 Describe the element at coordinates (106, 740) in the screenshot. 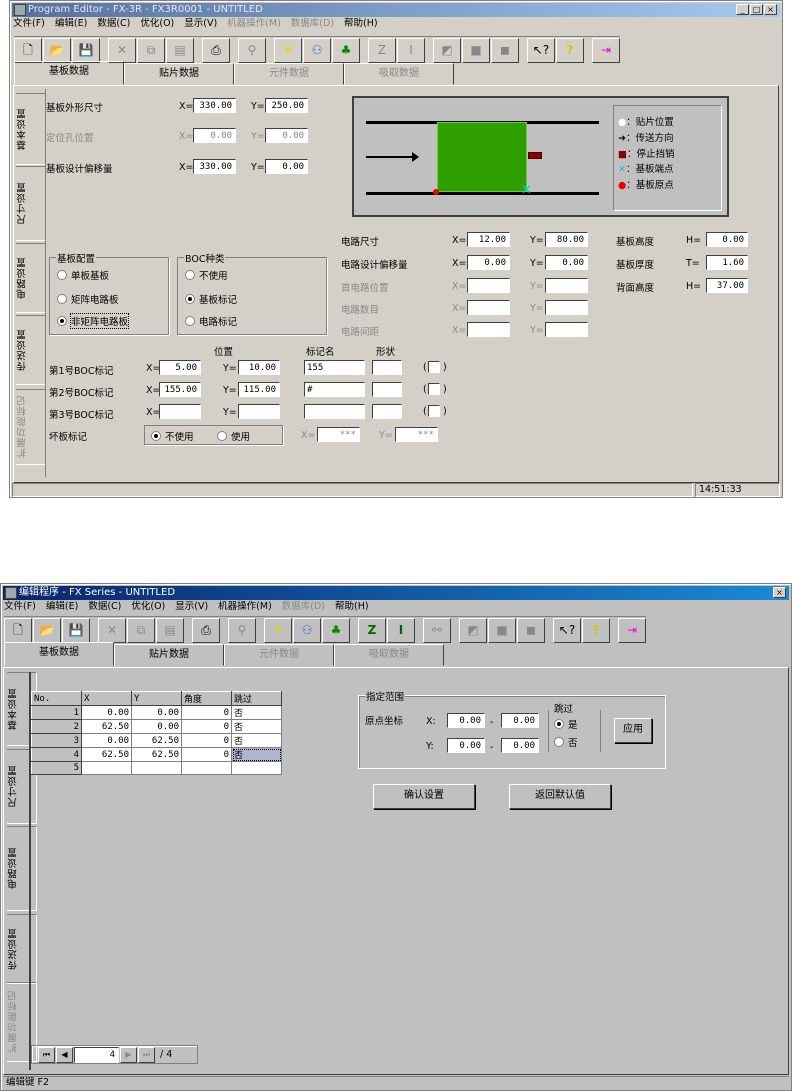

I see `cell-x: 0.00` at that location.